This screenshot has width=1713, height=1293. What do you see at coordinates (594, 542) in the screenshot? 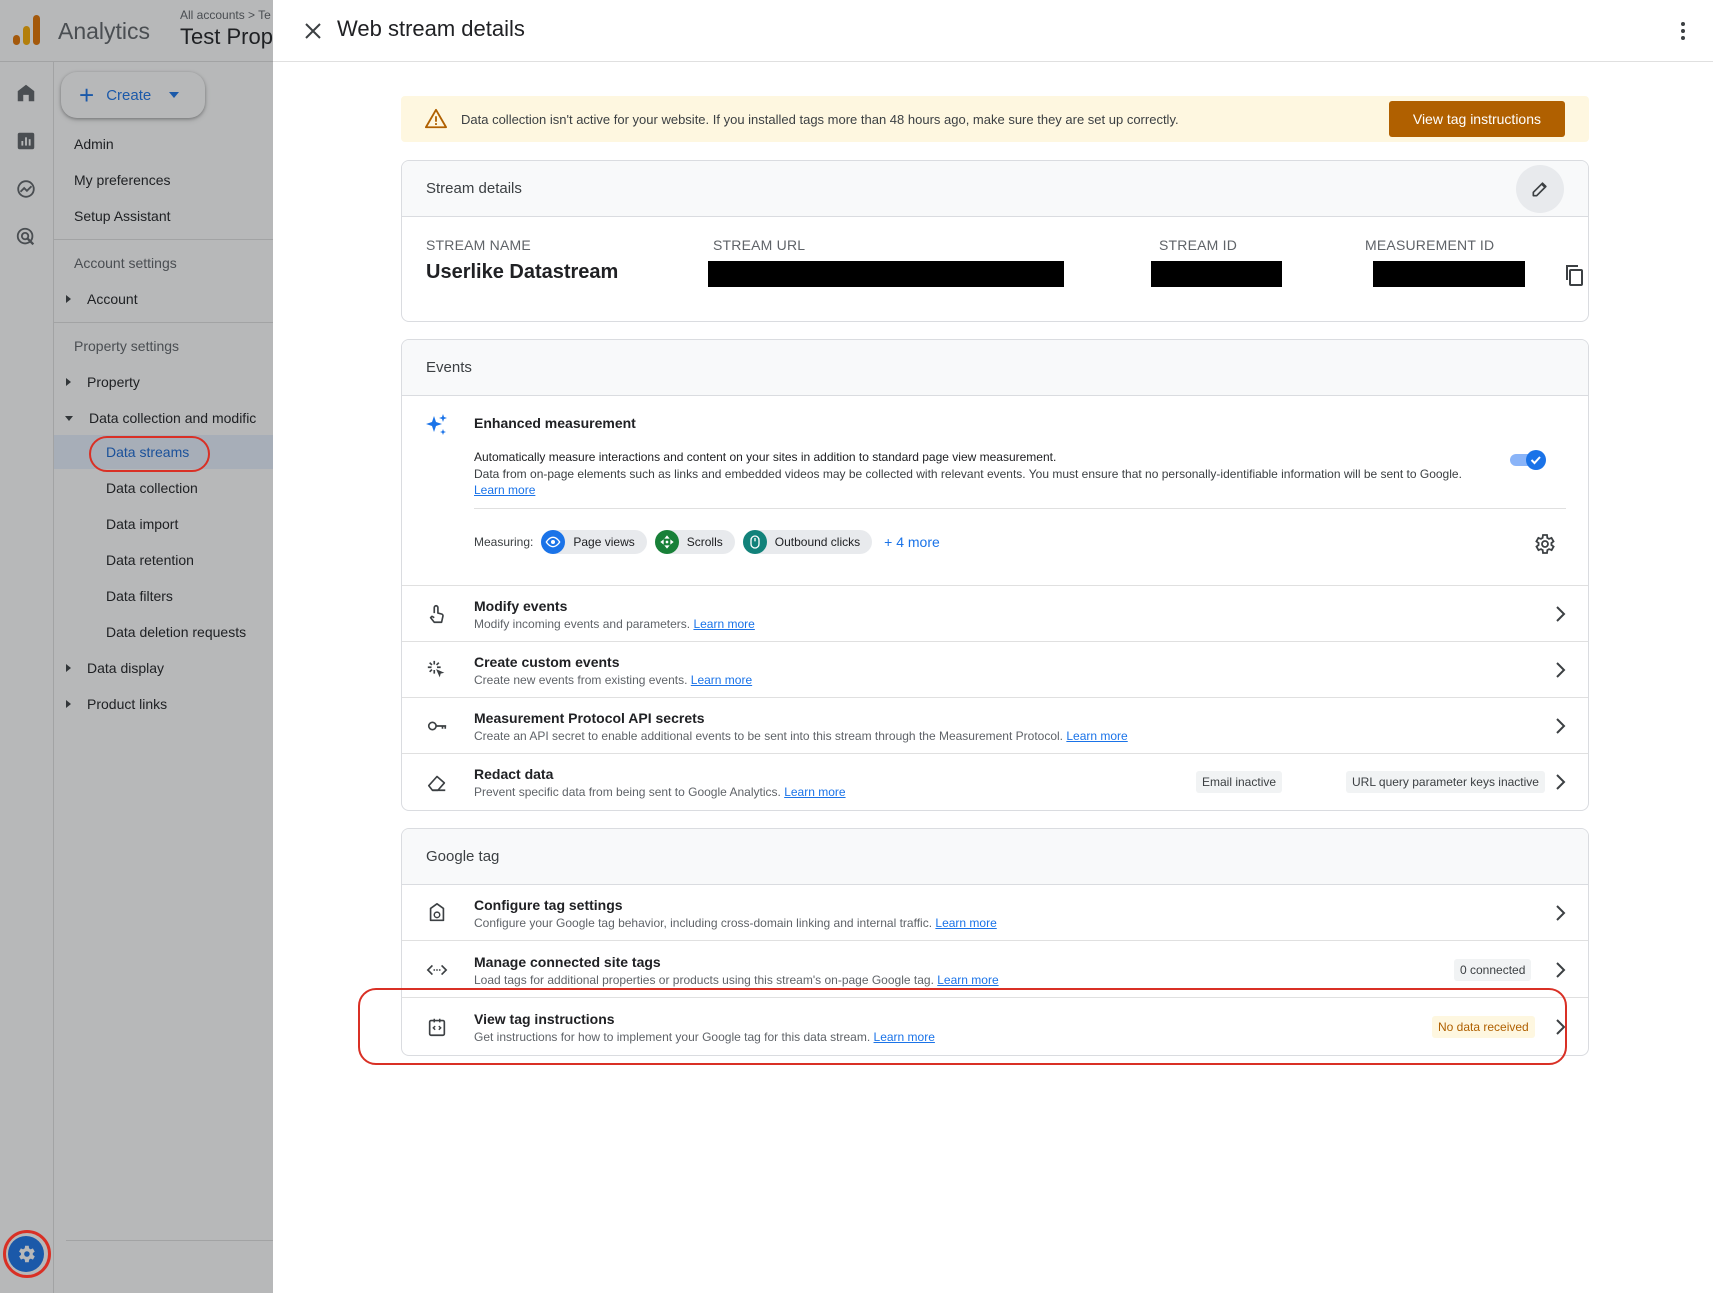
I see `chip-page-views: Page views` at bounding box center [594, 542].